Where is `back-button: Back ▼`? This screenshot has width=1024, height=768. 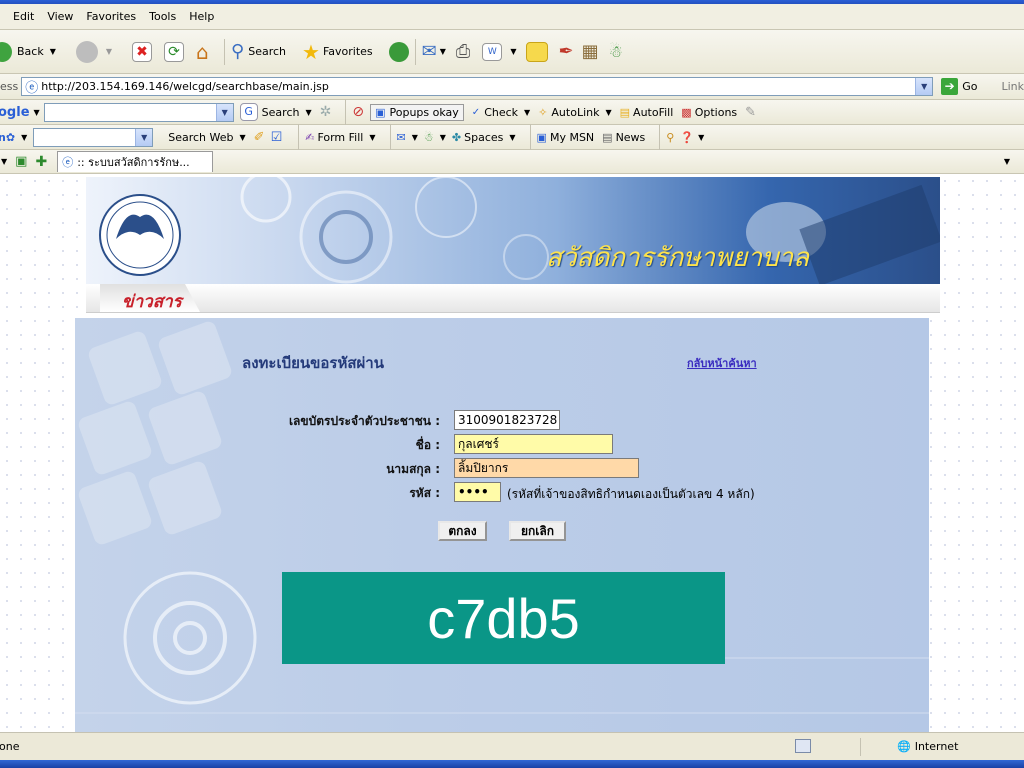 back-button: Back ▼ is located at coordinates (28, 51).